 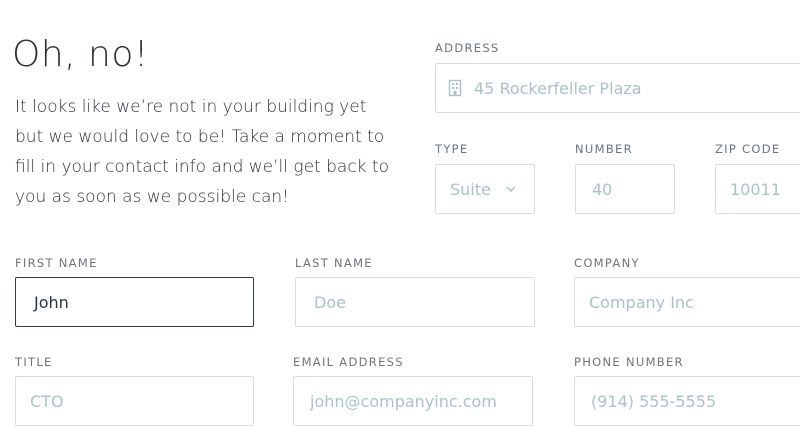 I want to click on address-placeholder: 45 Rockerfeller Plaza, so click(x=558, y=88).